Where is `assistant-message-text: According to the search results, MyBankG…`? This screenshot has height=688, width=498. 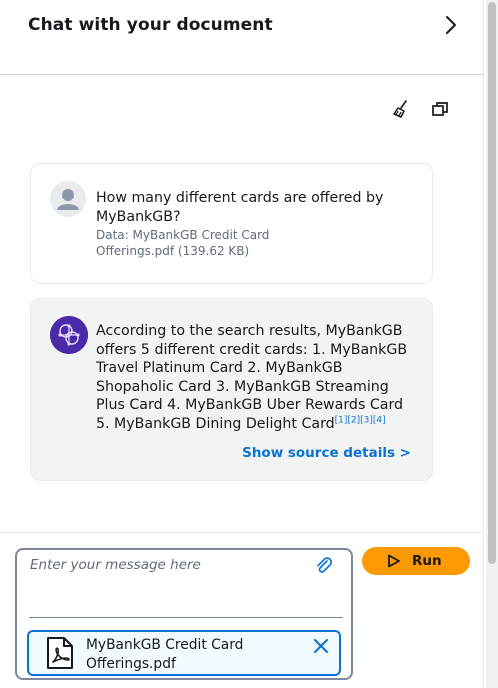
assistant-message-text: According to the search results, MyBankG… is located at coordinates (258, 378).